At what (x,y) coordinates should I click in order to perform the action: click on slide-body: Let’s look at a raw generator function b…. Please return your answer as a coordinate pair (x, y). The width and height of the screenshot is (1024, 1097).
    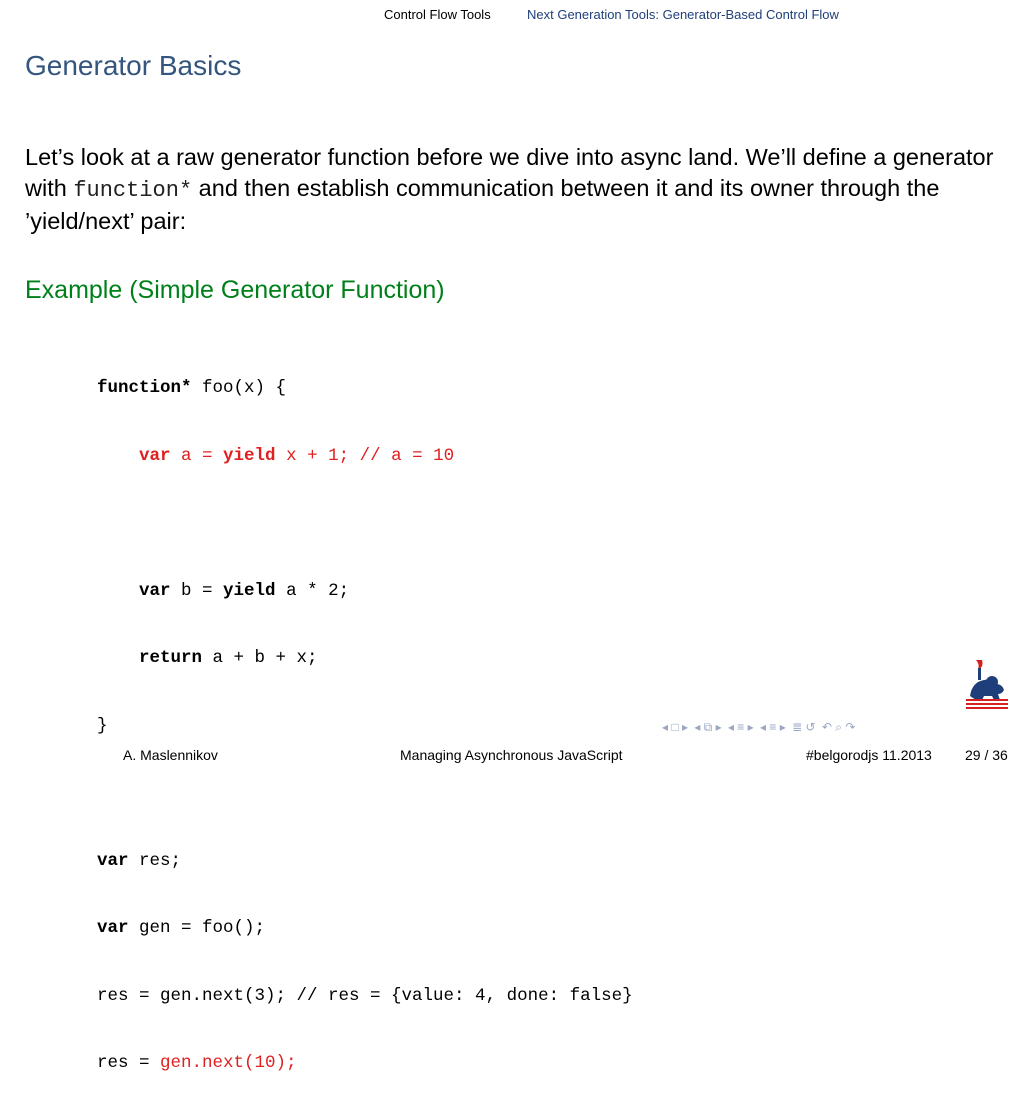
    Looking at the image, I should click on (515, 189).